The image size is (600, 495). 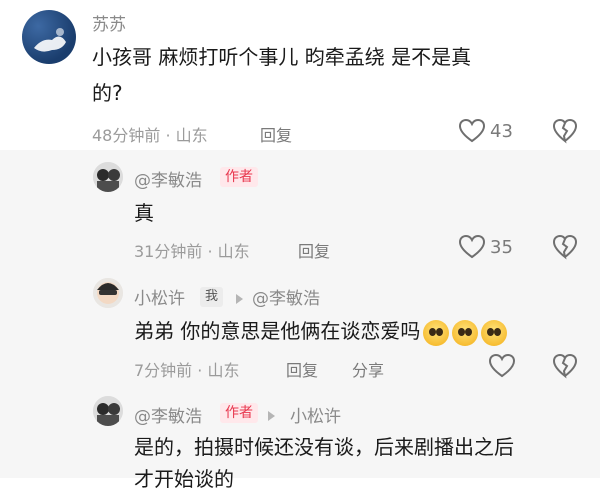 What do you see at coordinates (368, 369) in the screenshot?
I see `share-button: 分享` at bounding box center [368, 369].